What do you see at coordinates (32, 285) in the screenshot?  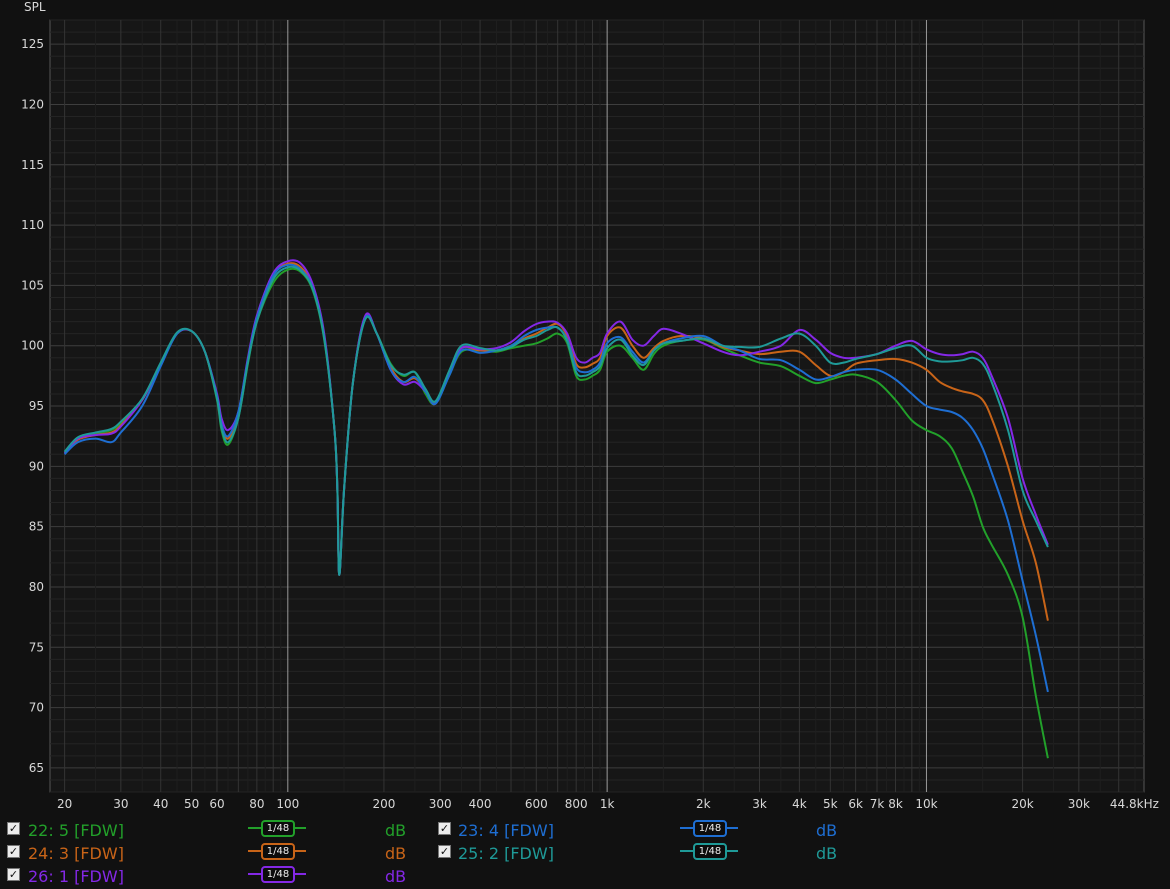 I see `y-tick-label: 105` at bounding box center [32, 285].